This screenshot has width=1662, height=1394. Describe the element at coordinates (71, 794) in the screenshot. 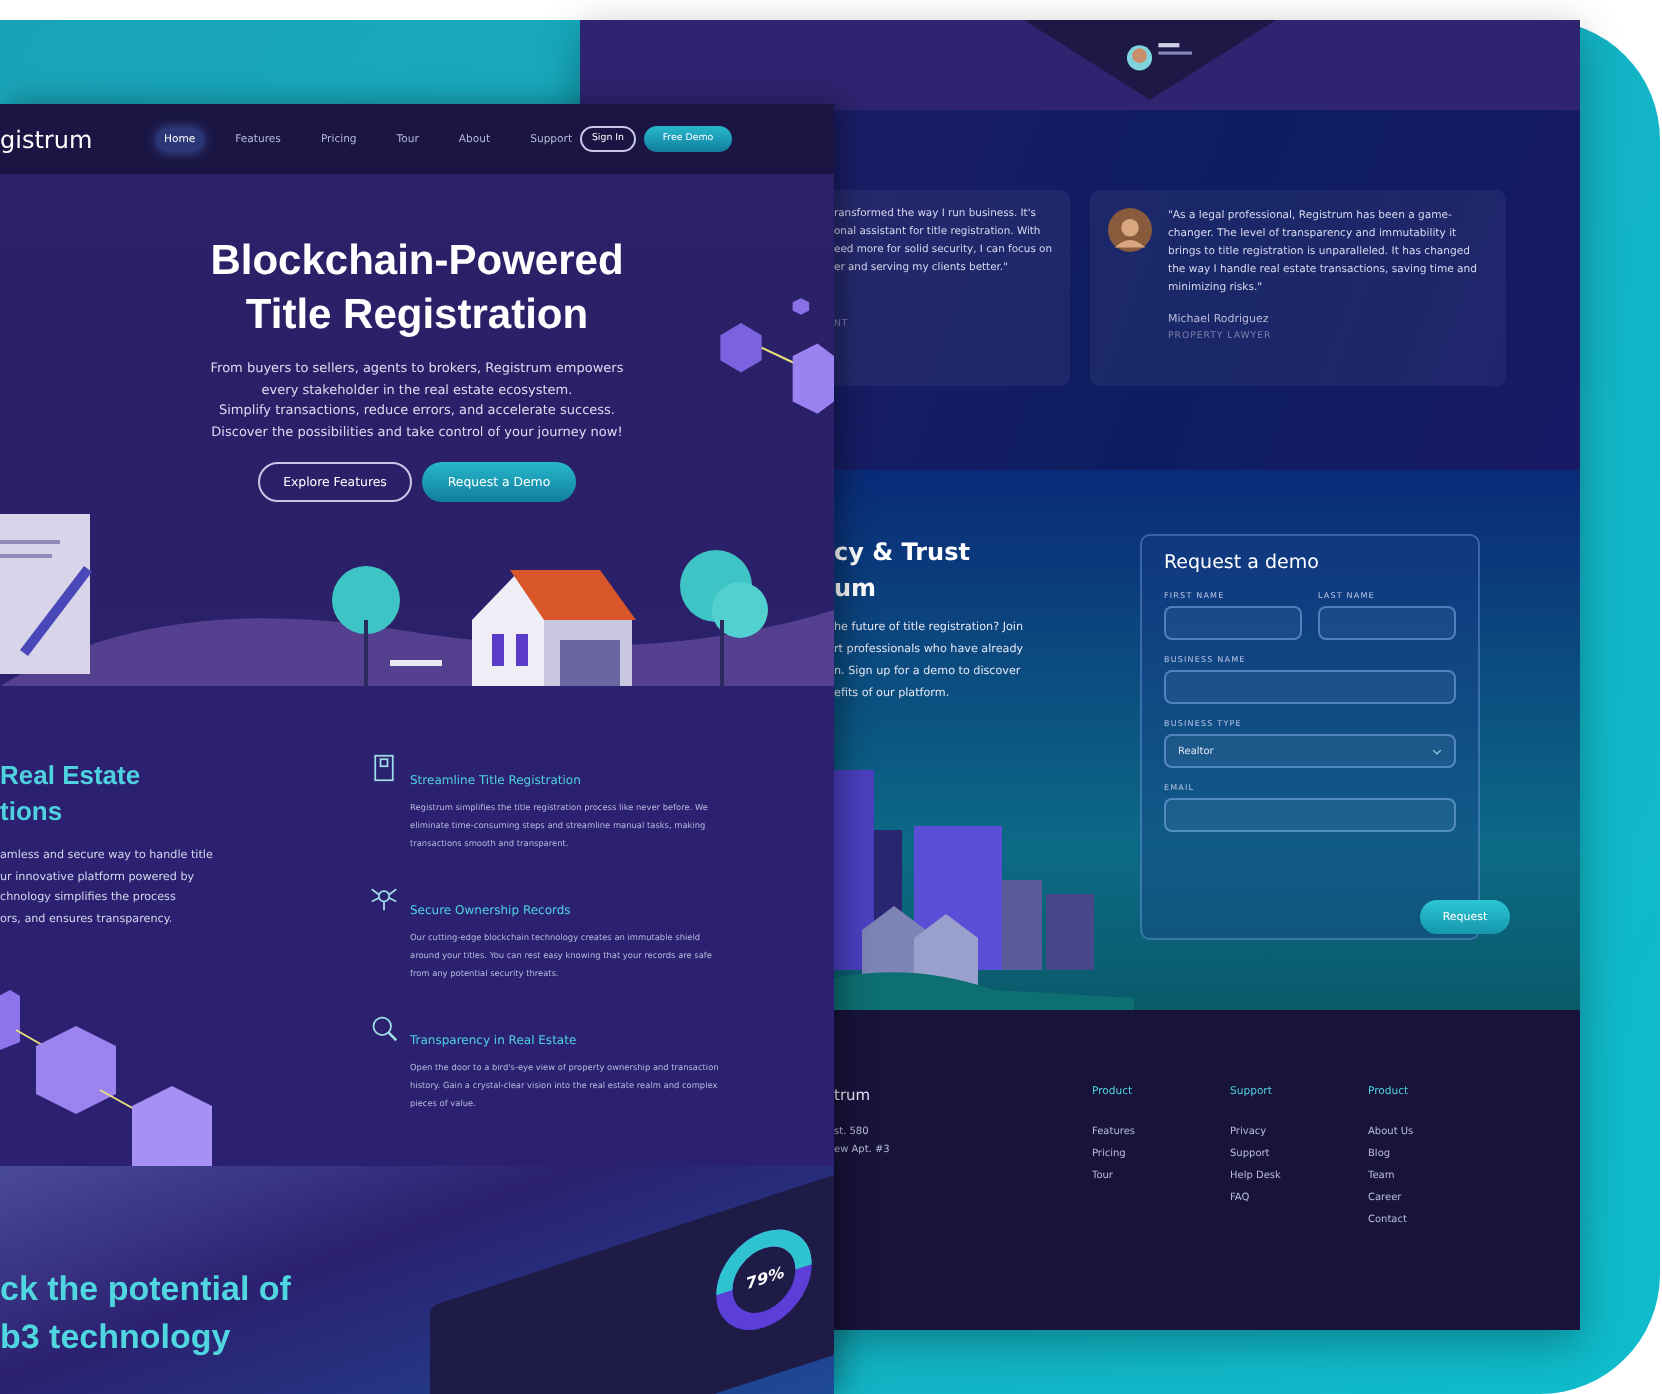

I see `section-heading: Real Estate tions` at that location.